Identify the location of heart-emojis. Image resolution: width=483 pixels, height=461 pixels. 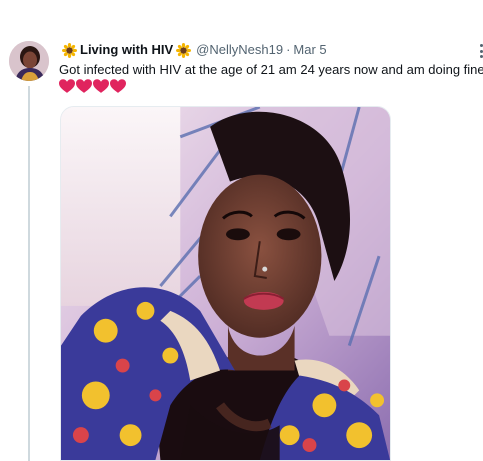
(92, 86).